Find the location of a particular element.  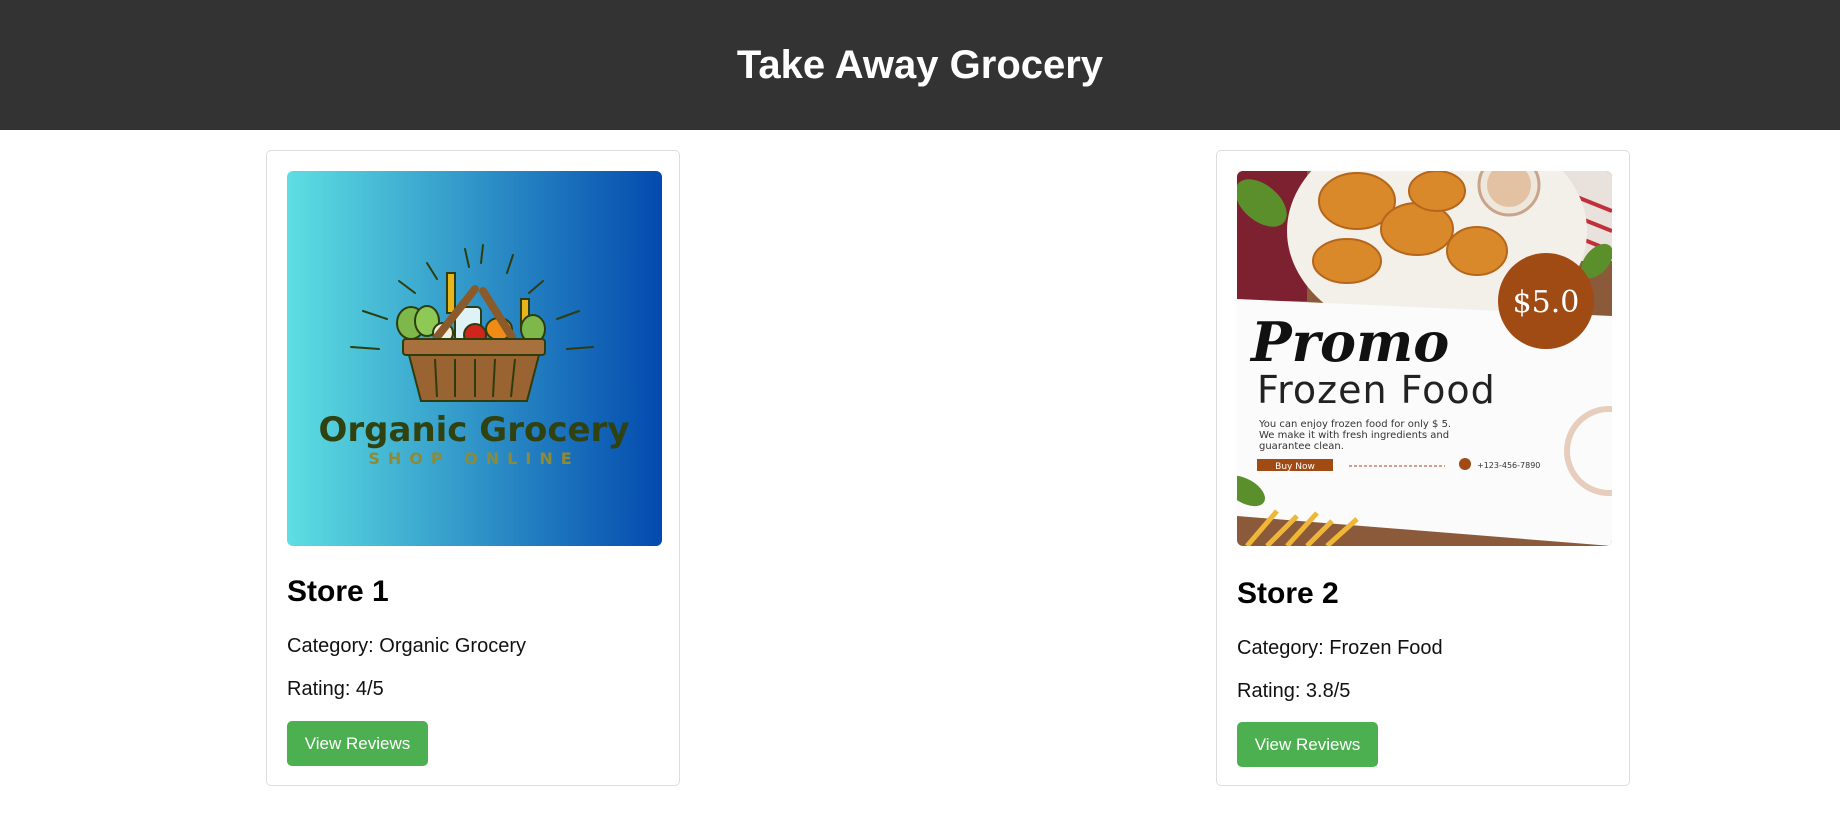

store-rating: Rating: 4/5 is located at coordinates (335, 689).